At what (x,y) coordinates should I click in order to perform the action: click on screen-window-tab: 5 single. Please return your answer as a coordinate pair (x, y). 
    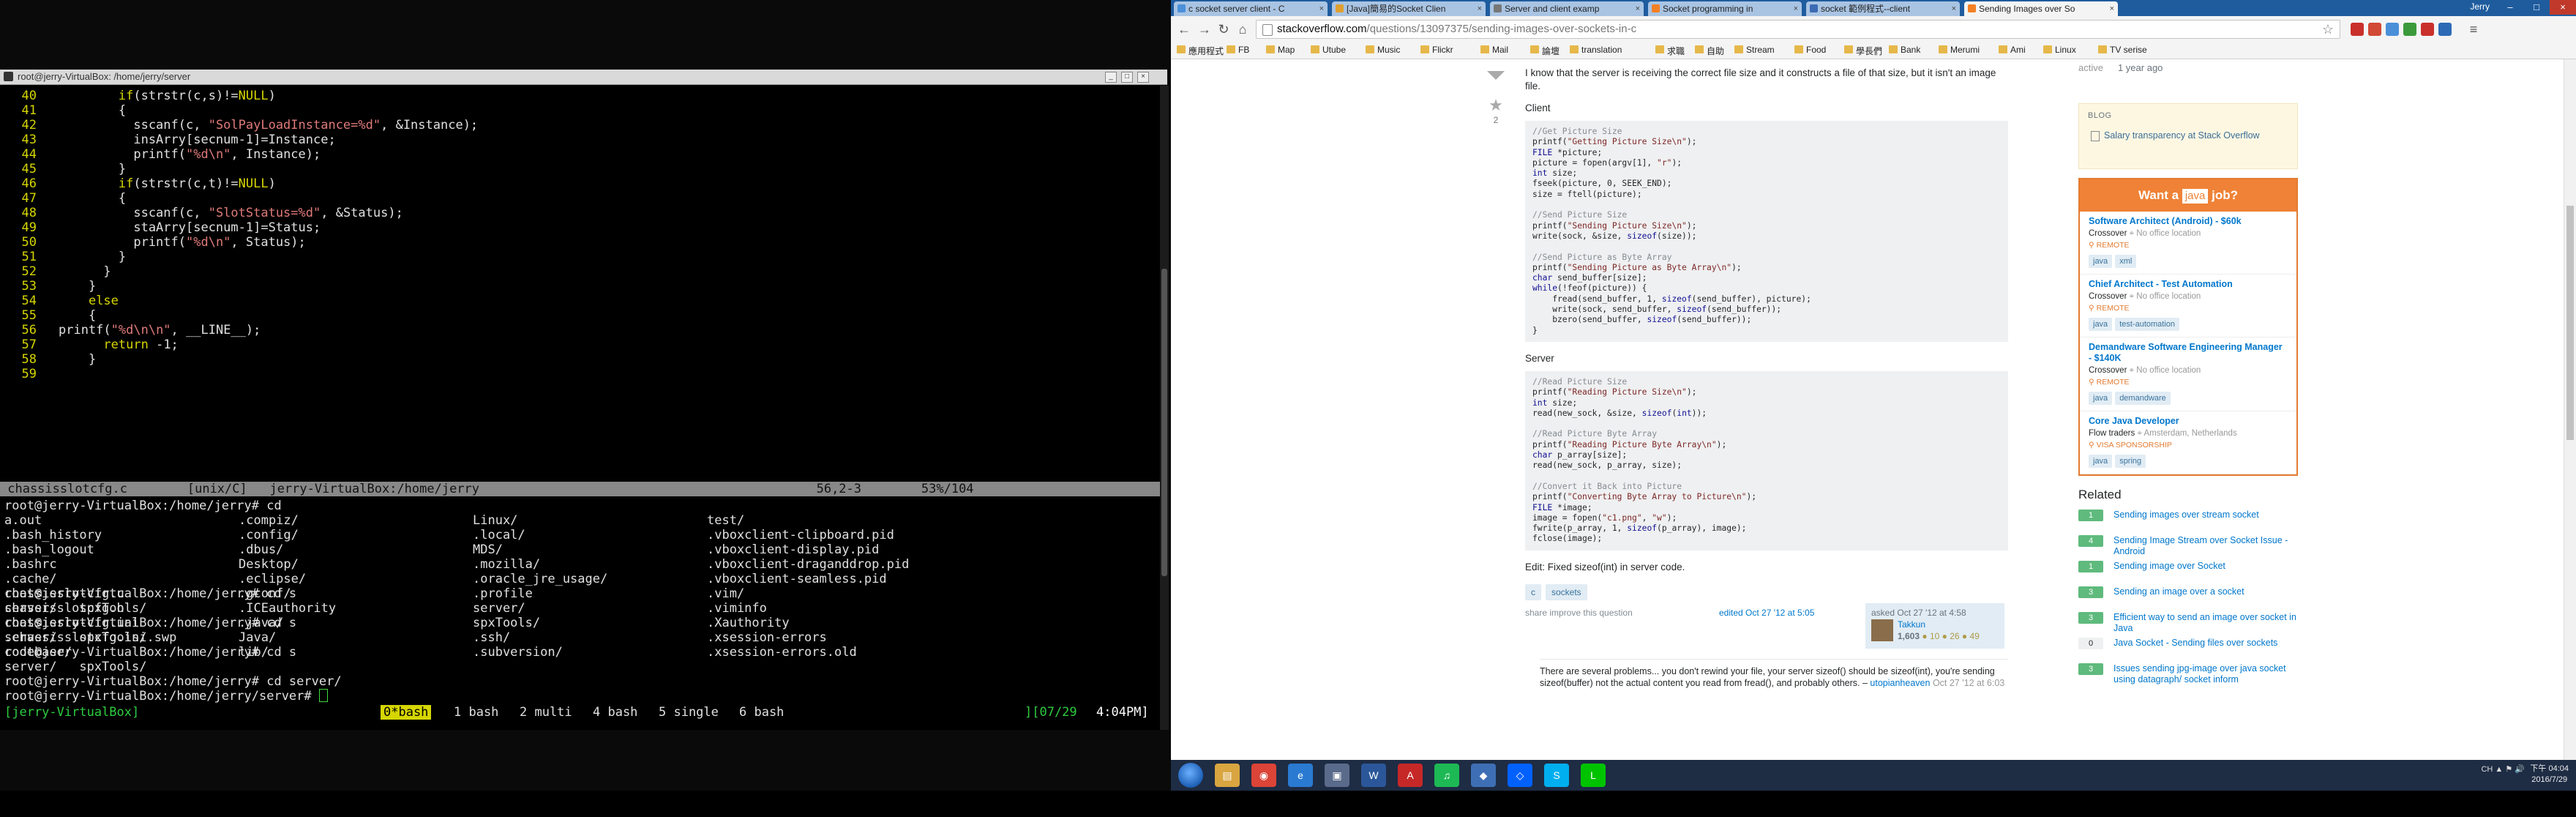
    Looking at the image, I should click on (689, 712).